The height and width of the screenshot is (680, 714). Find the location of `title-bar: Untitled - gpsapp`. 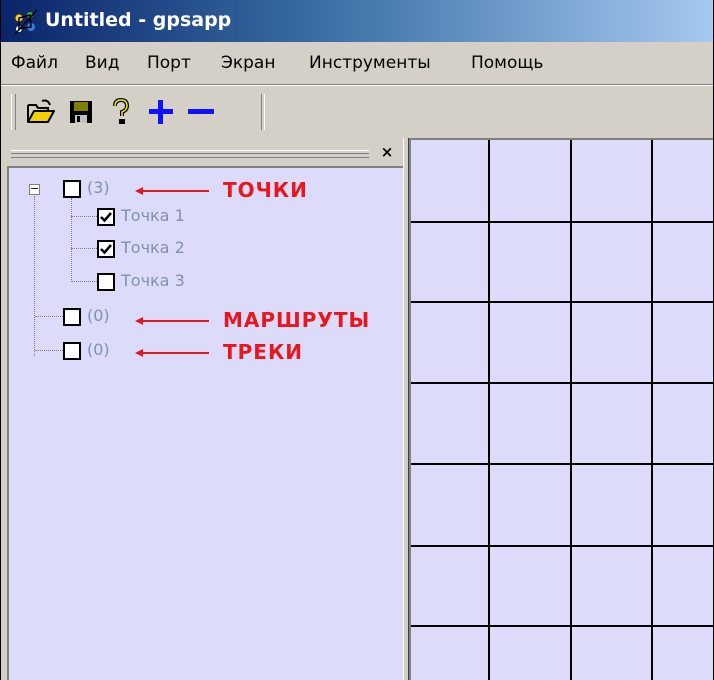

title-bar: Untitled - gpsapp is located at coordinates (357, 21).